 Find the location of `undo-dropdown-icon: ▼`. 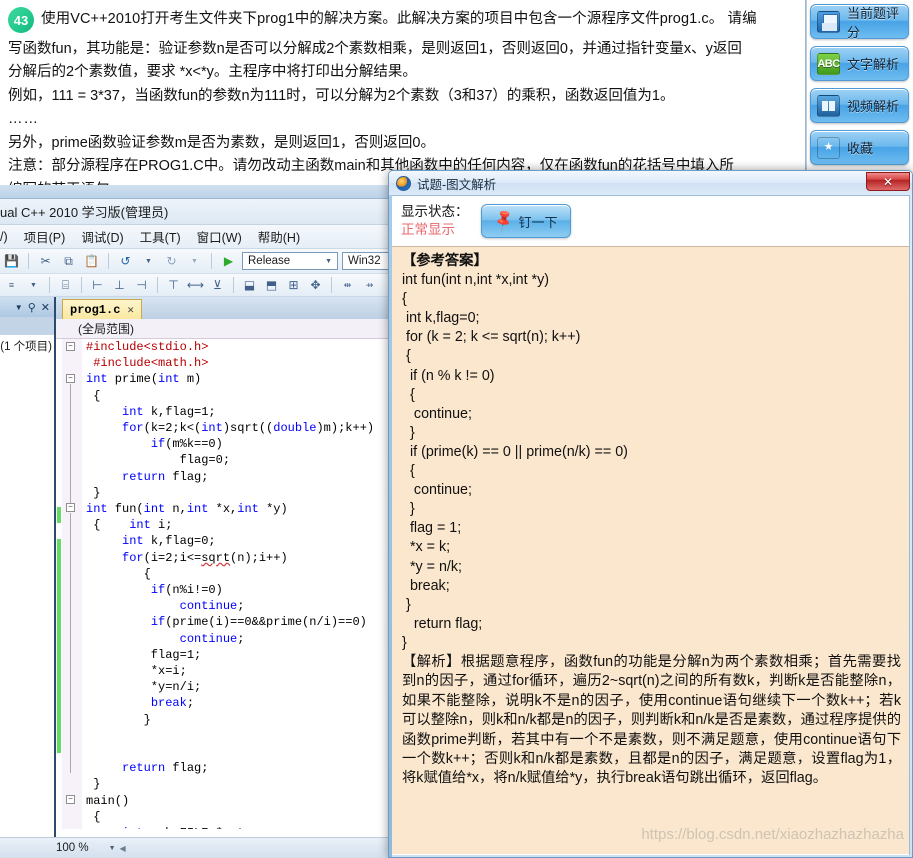

undo-dropdown-icon: ▼ is located at coordinates (148, 261).